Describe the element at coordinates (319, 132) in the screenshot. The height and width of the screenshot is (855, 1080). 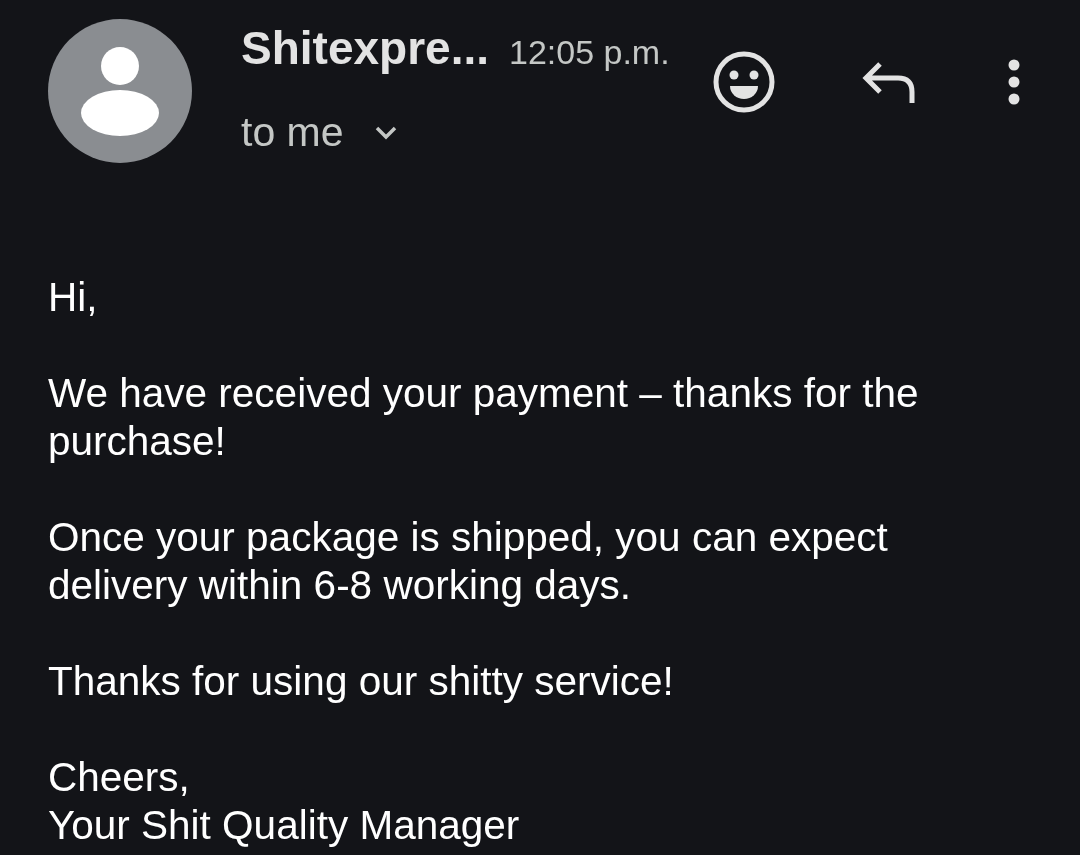
I see `recipients-toggle: to me` at that location.